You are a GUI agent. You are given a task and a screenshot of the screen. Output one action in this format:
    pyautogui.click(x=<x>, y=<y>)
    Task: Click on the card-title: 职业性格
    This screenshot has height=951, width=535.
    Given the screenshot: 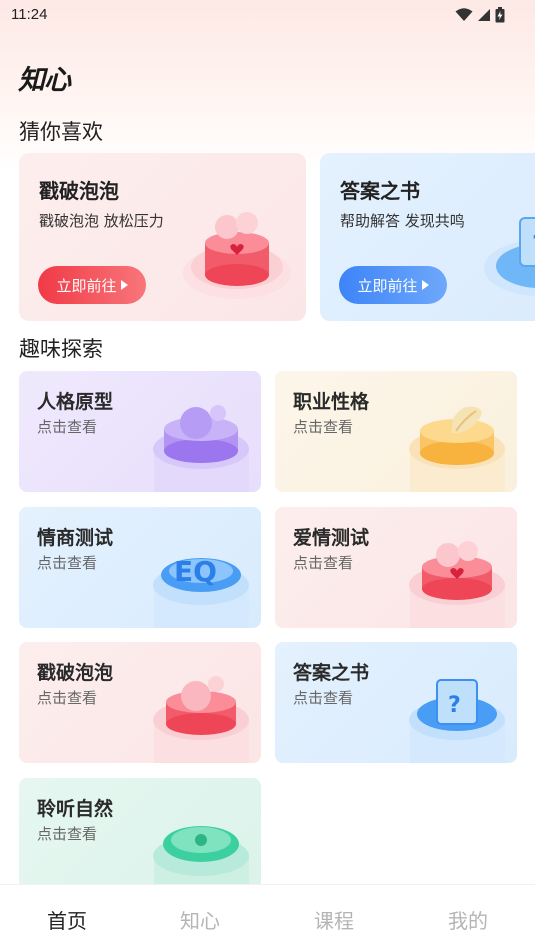 What is the action you would take?
    pyautogui.click(x=331, y=402)
    